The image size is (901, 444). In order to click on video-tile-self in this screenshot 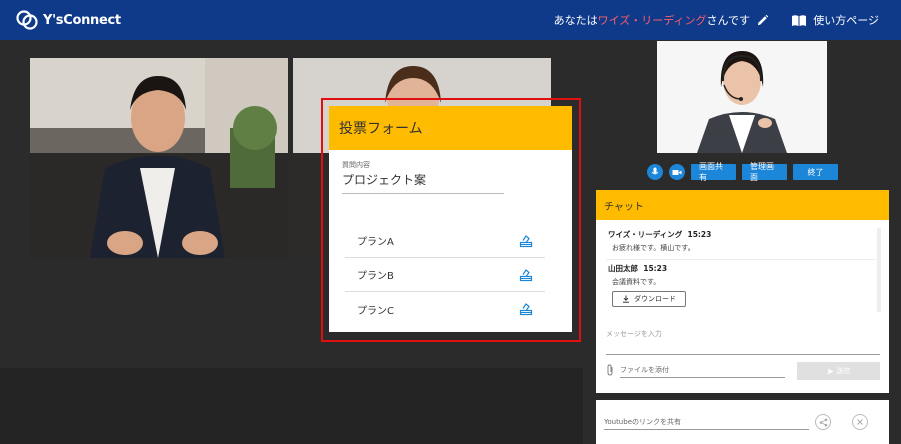, I will do `click(742, 97)`.